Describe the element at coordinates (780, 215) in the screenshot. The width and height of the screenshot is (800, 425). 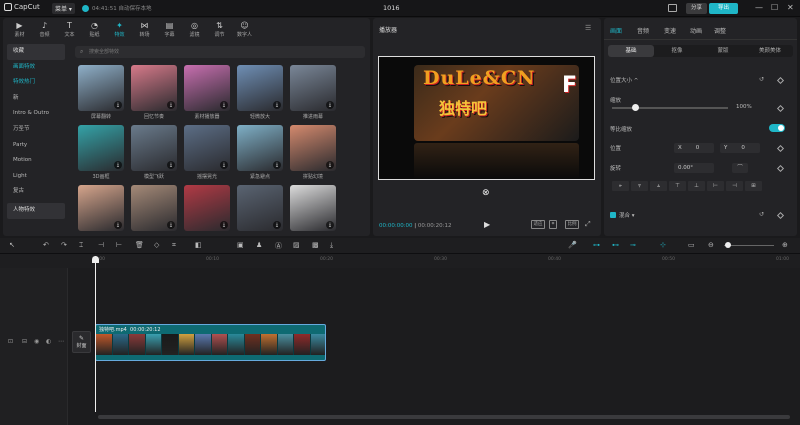
I see `mix-keyframe-icon` at that location.